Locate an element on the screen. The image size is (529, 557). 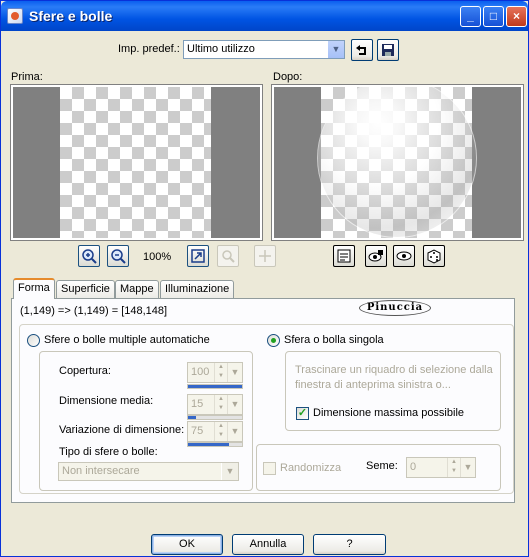
eye-icon is located at coordinates (404, 256).